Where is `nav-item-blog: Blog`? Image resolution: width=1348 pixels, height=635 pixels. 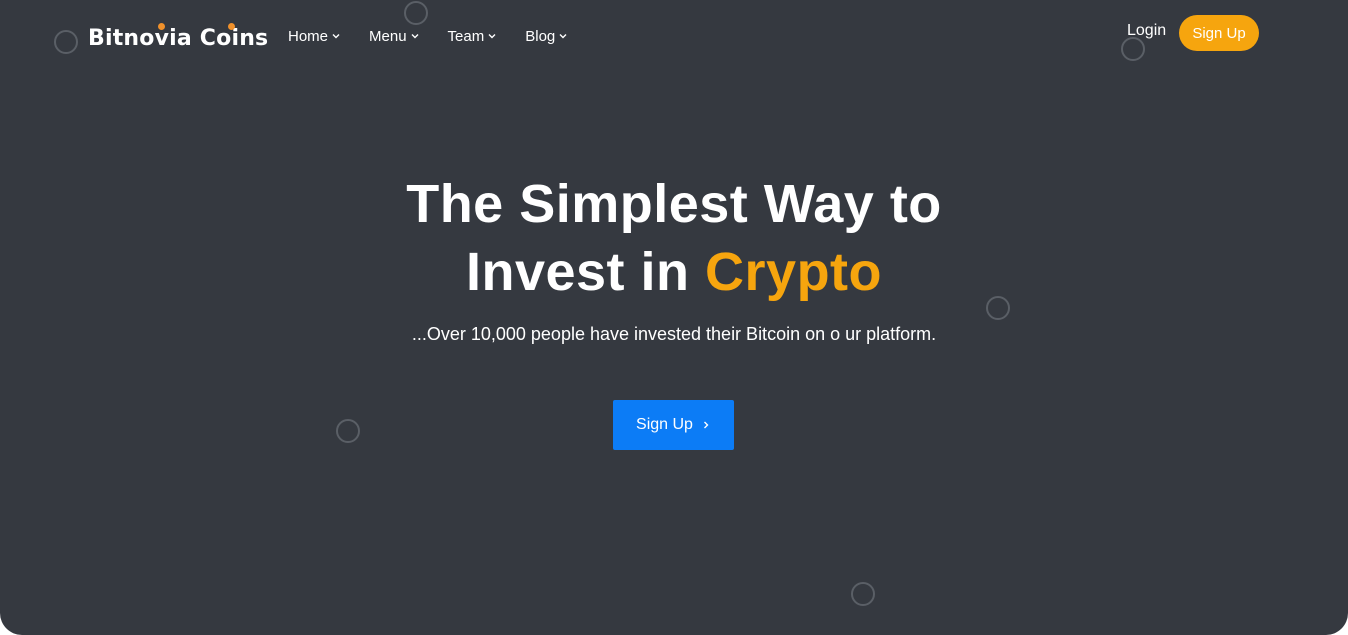 nav-item-blog: Blog is located at coordinates (546, 36).